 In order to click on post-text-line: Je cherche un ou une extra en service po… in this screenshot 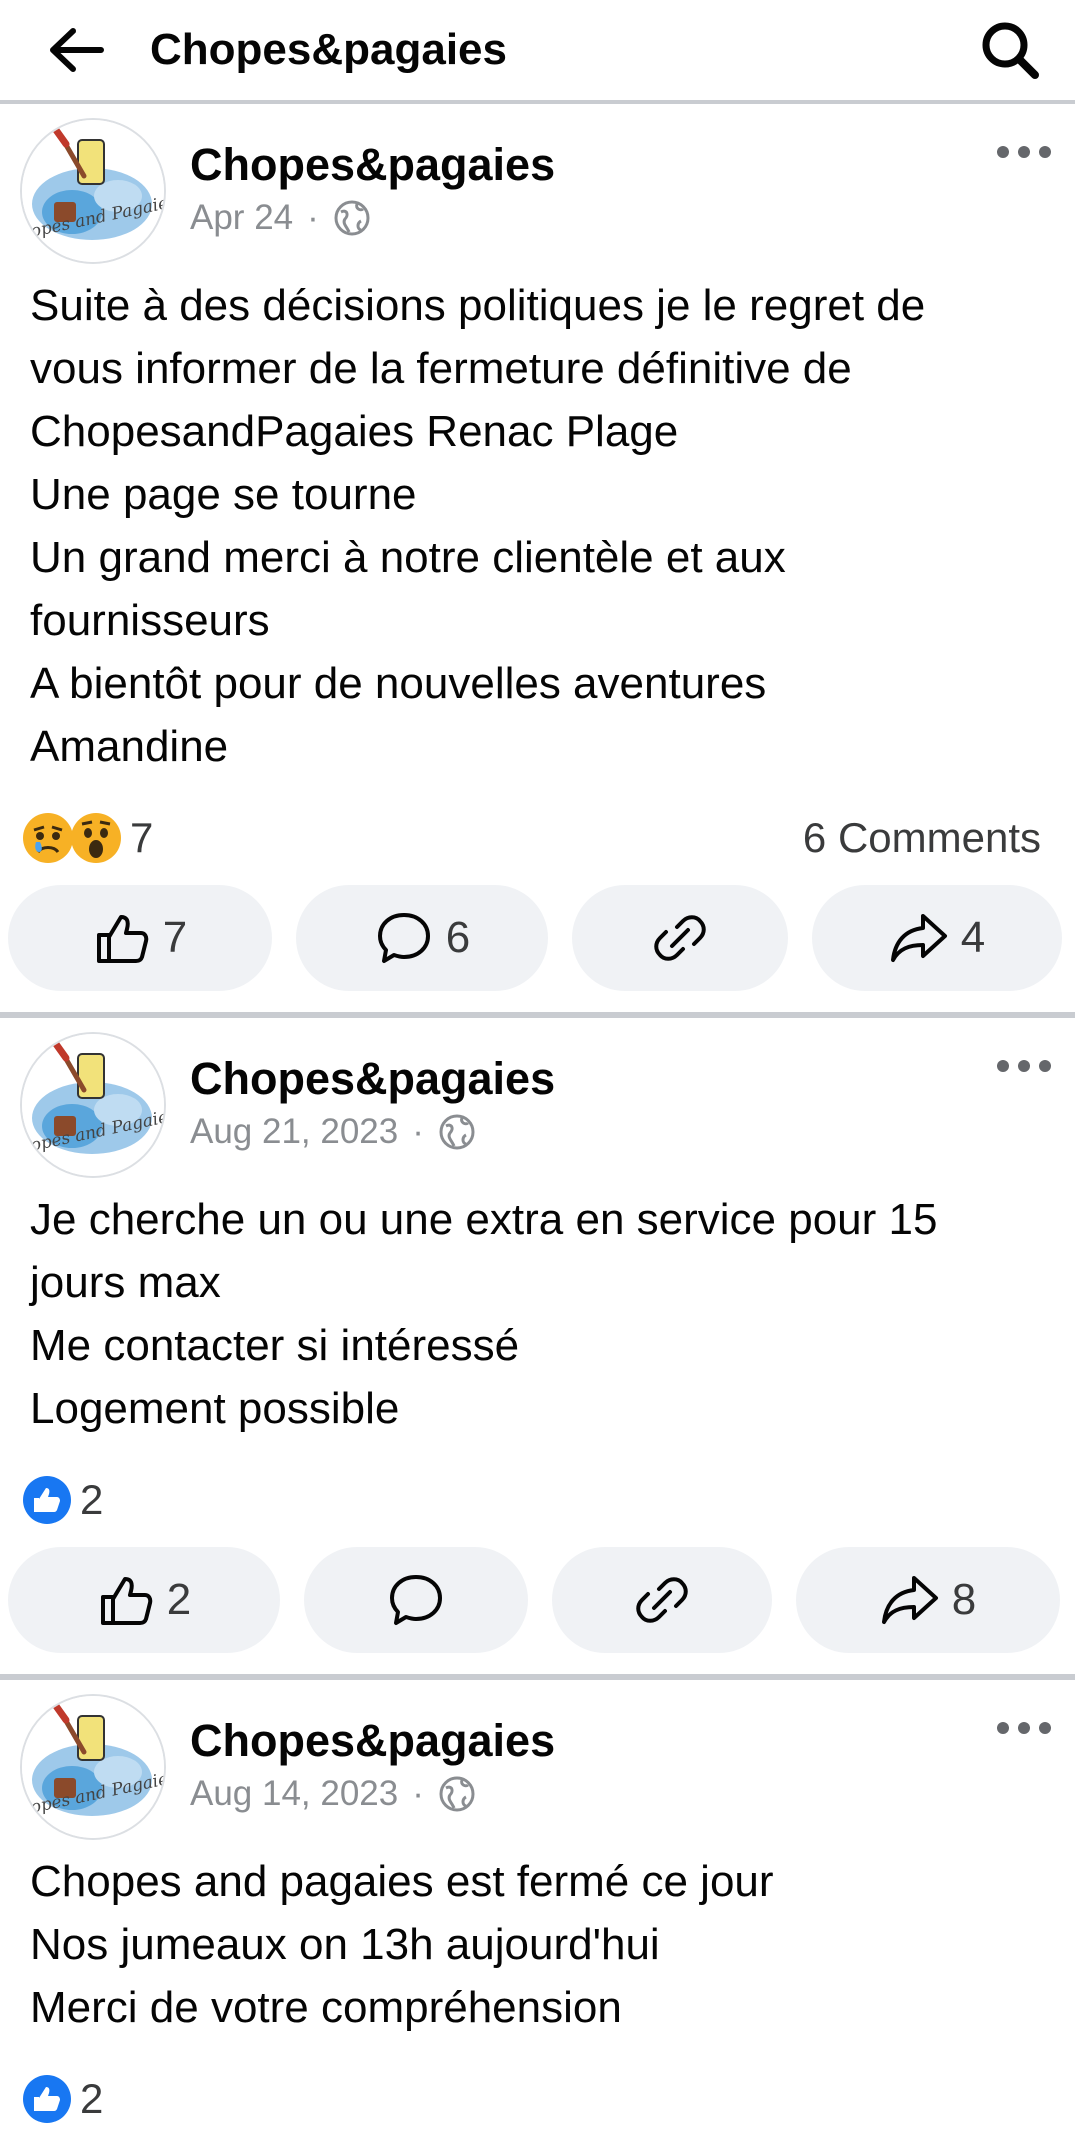, I will do `click(484, 1219)`.